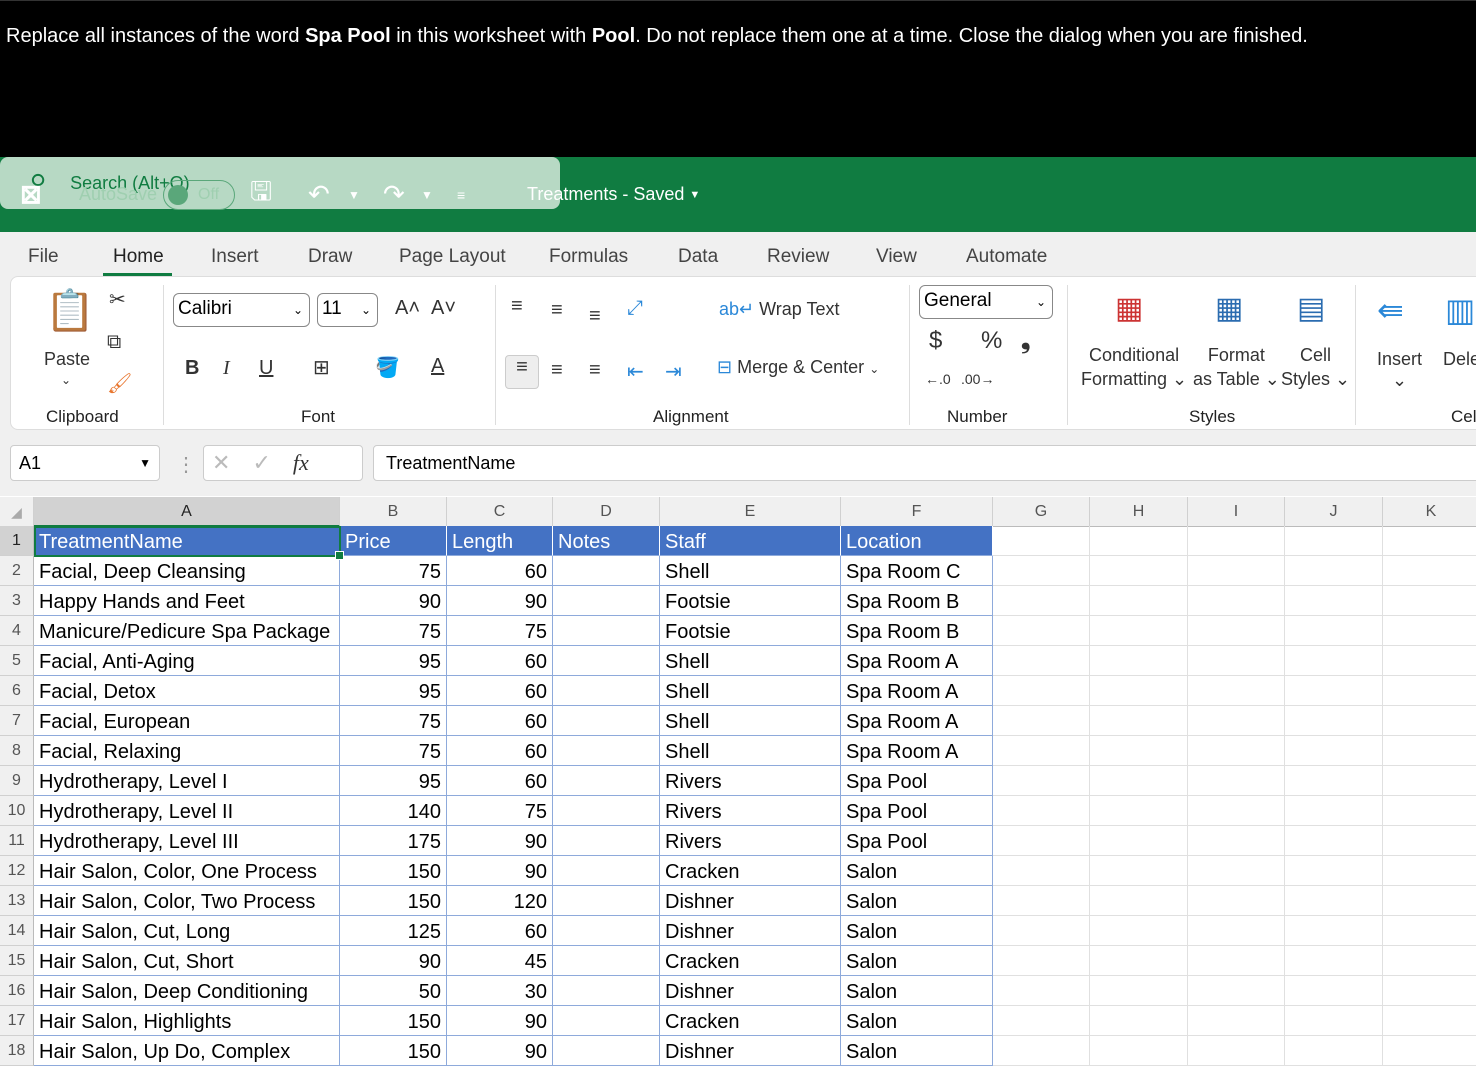 The height and width of the screenshot is (1075, 1476). I want to click on column-header-B: B, so click(393, 512).